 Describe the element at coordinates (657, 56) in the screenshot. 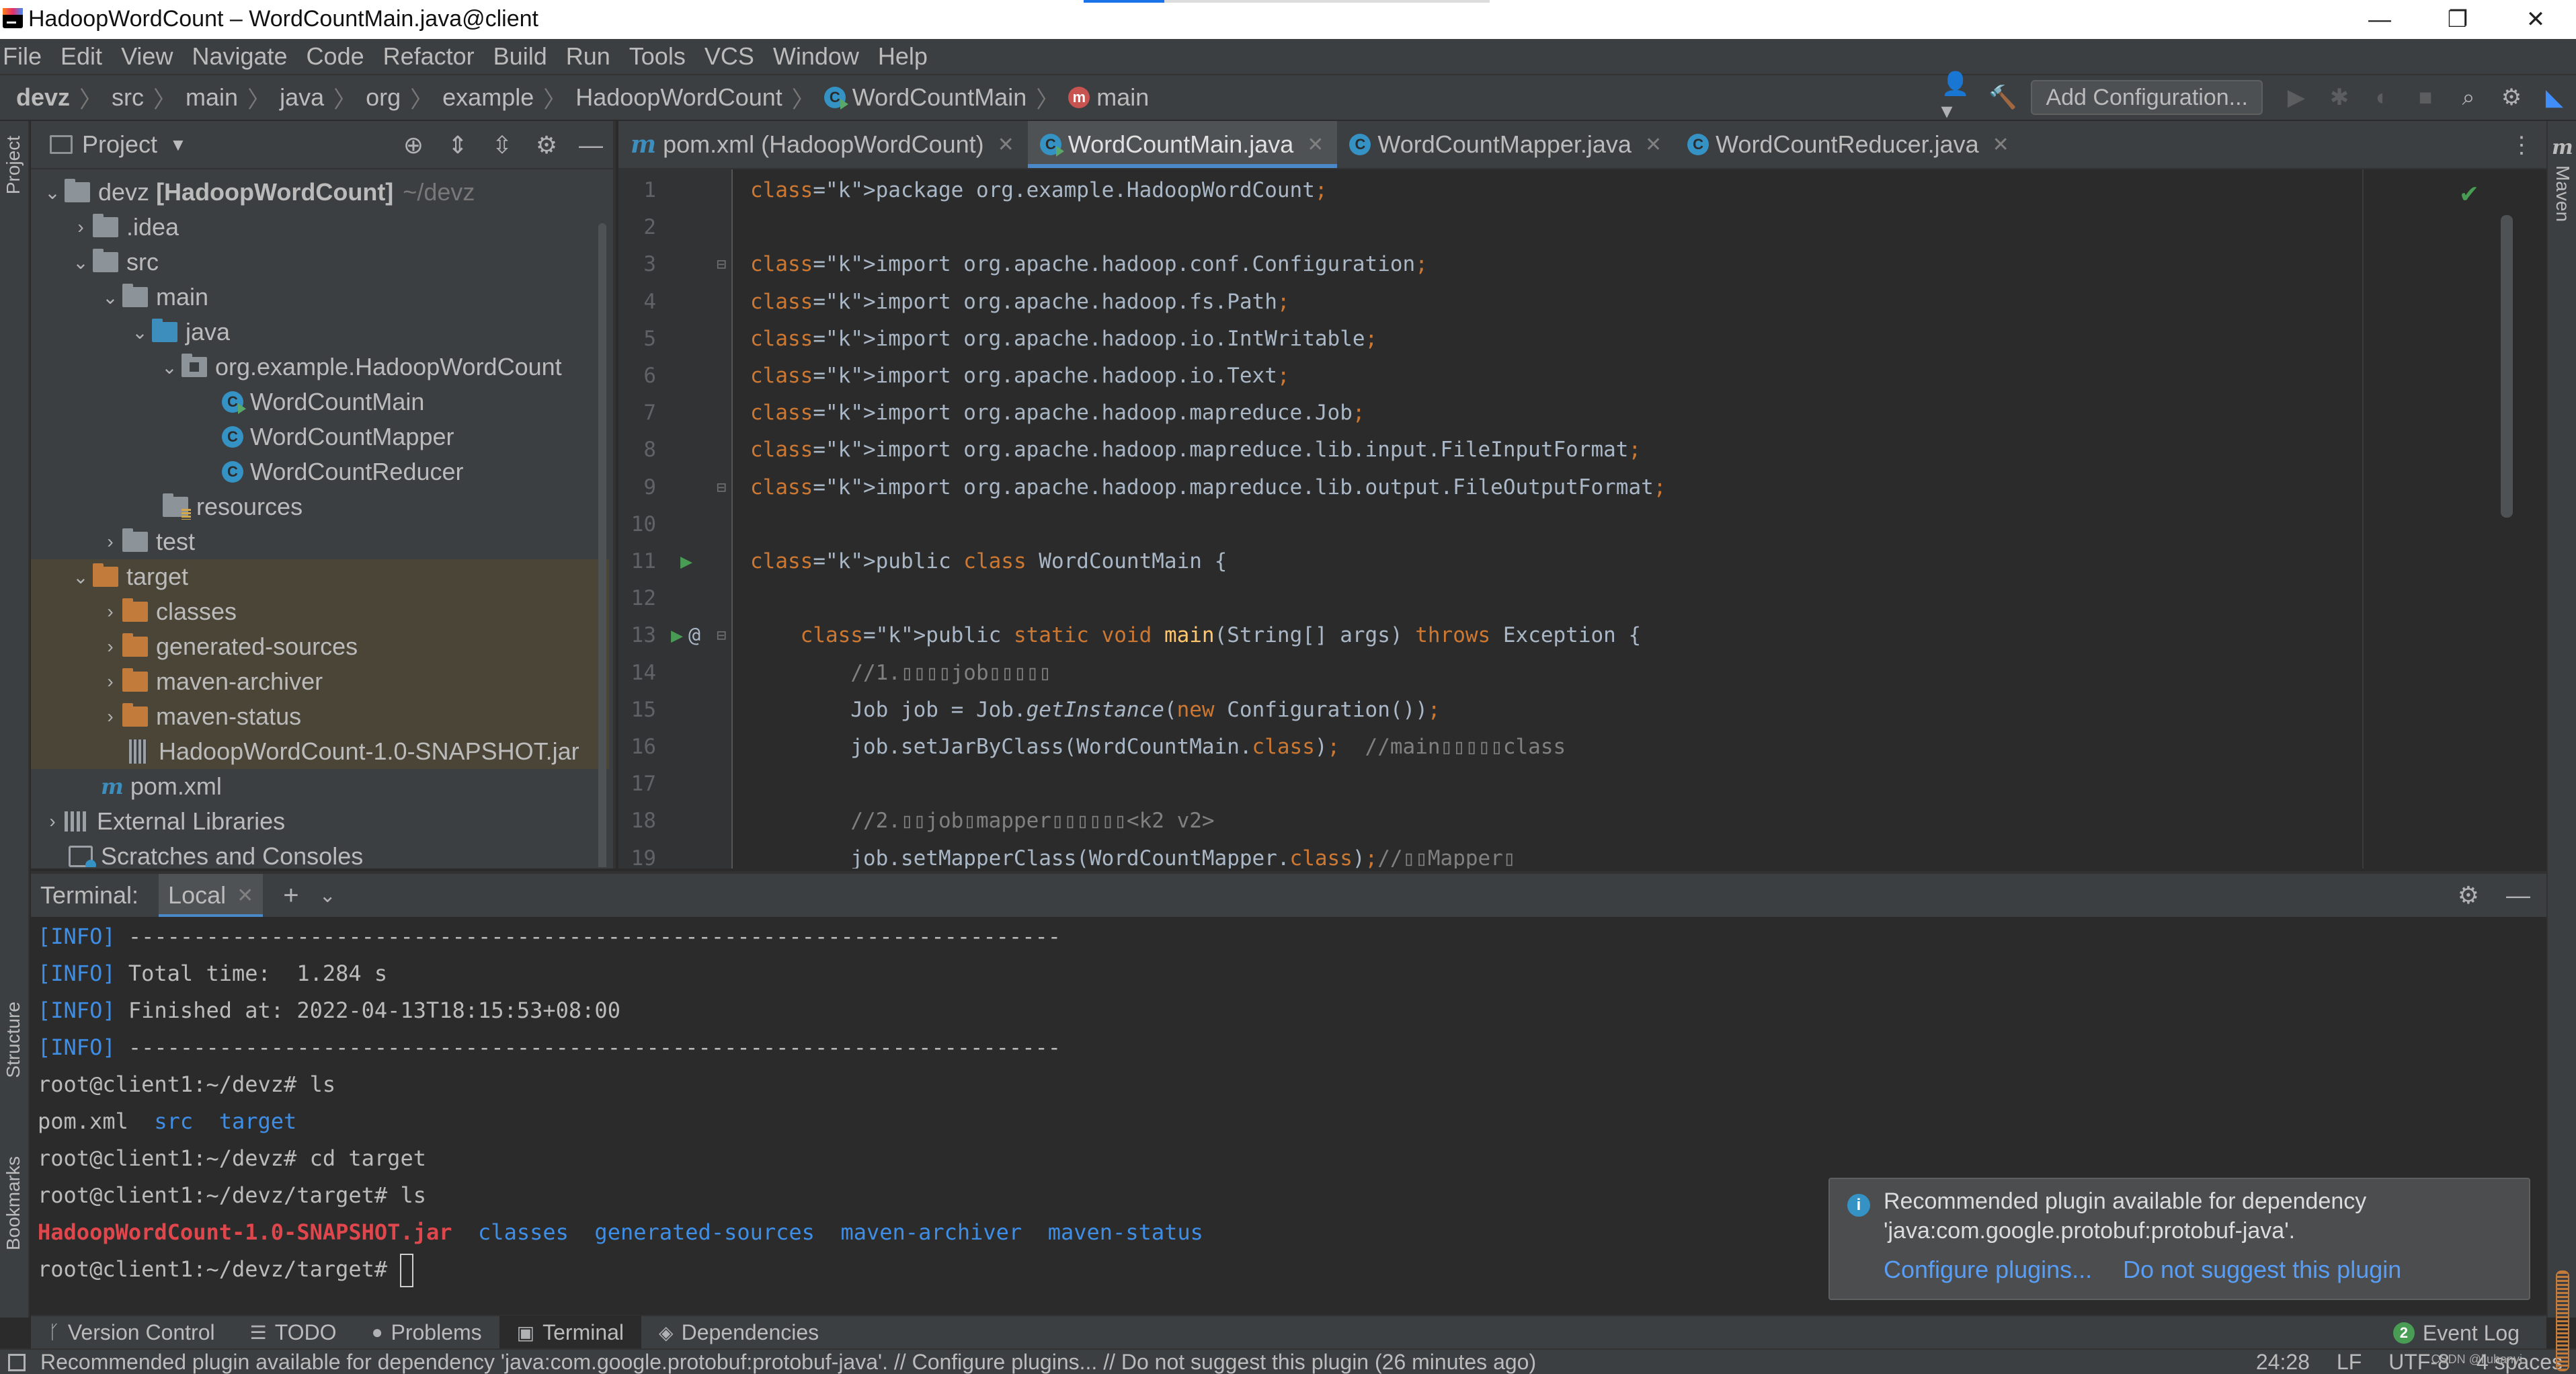

I see `menu-tools: Tools` at that location.